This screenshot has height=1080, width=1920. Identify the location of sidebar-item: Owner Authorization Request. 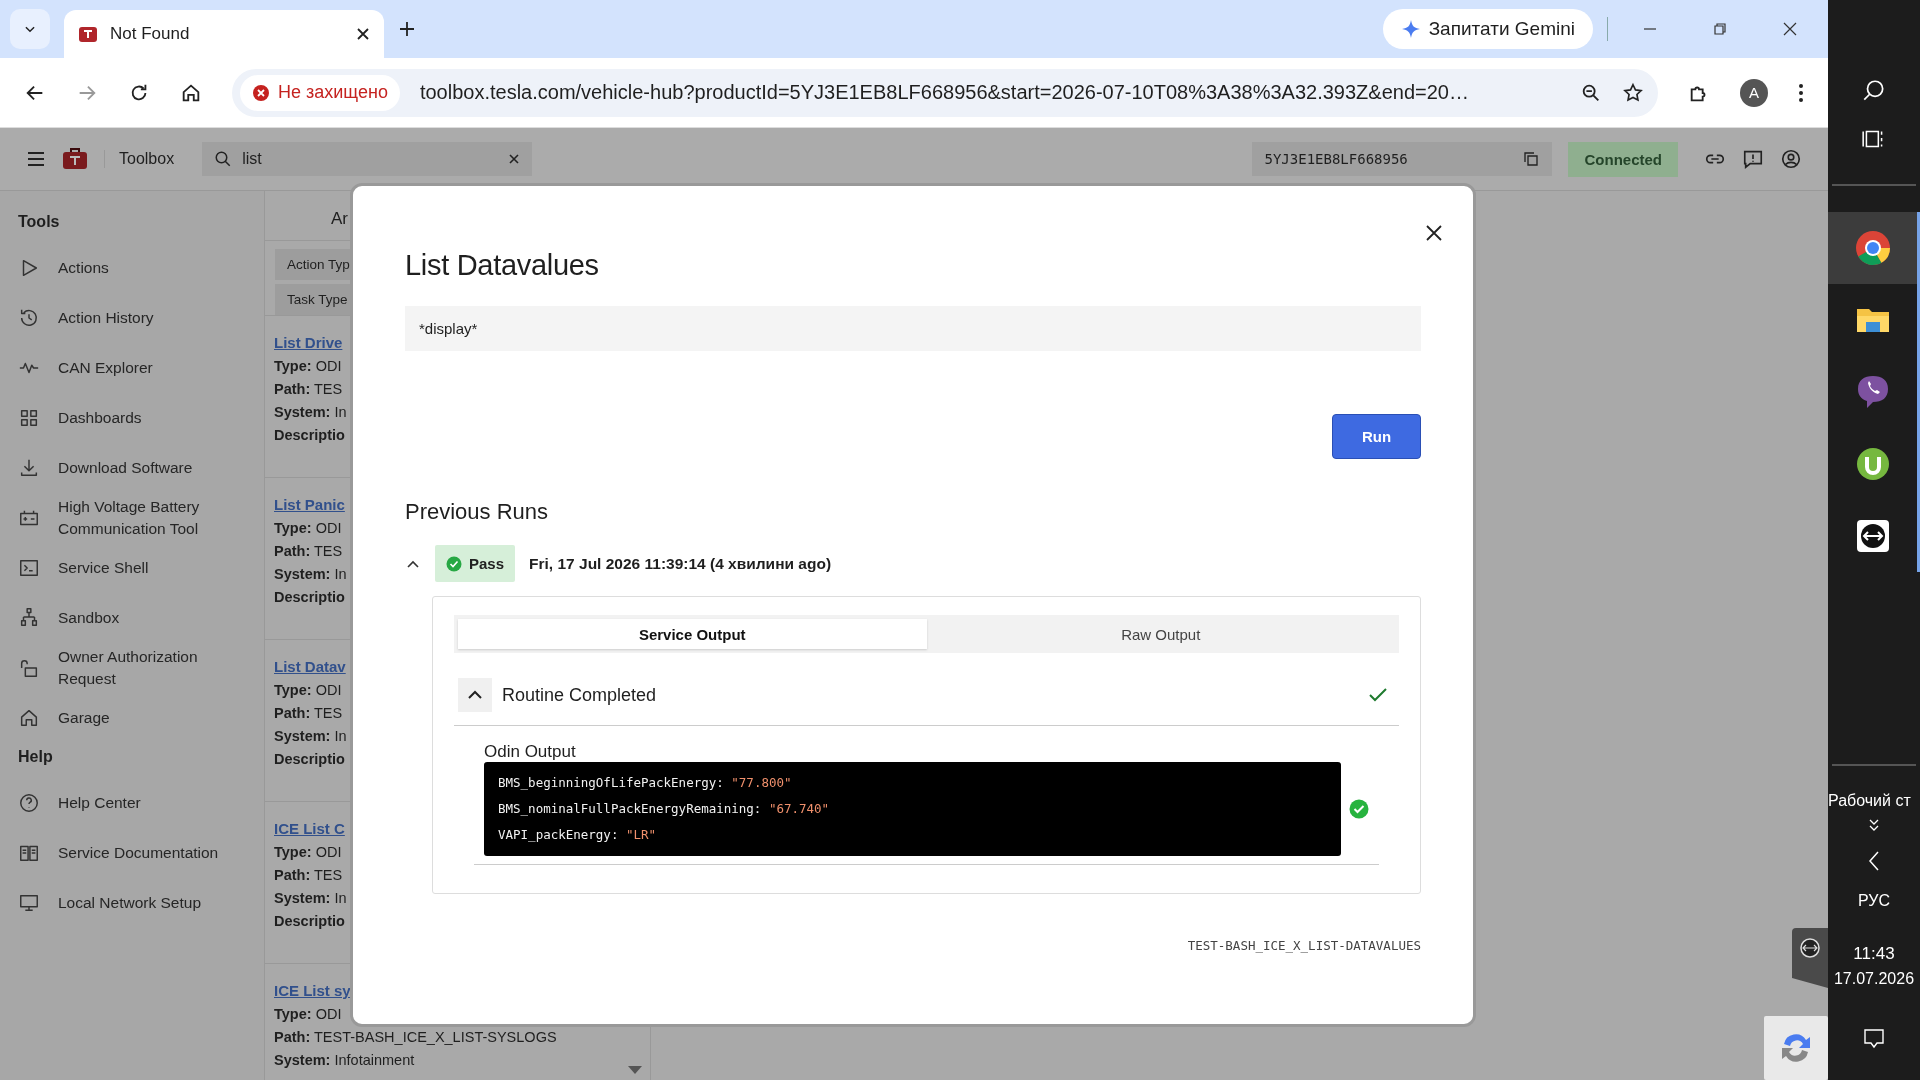
(141, 667).